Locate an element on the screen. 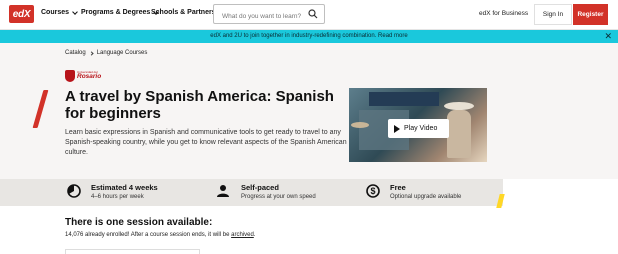  stat-price-title: Free is located at coordinates (398, 187).